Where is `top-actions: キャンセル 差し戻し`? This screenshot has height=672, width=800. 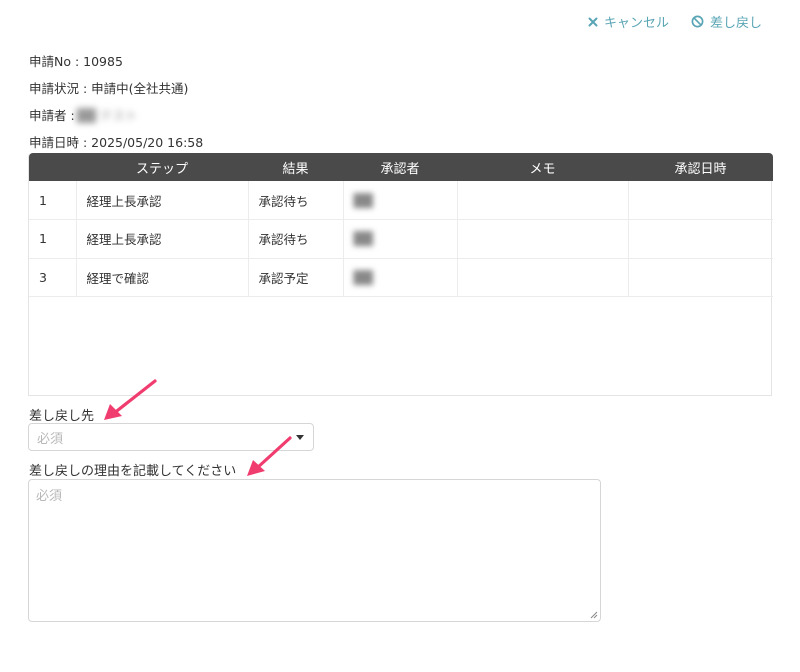
top-actions: キャンセル 差し戻し is located at coordinates (675, 21).